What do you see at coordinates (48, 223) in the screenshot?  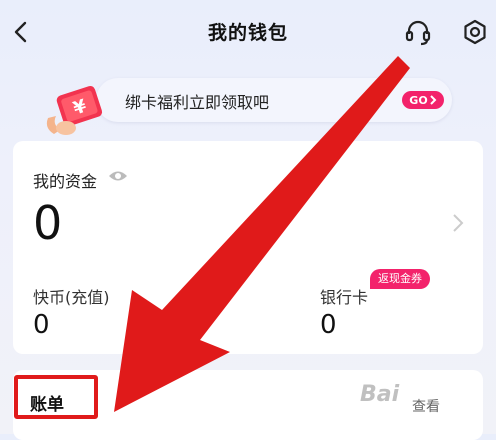 I see `balance-value: 0` at bounding box center [48, 223].